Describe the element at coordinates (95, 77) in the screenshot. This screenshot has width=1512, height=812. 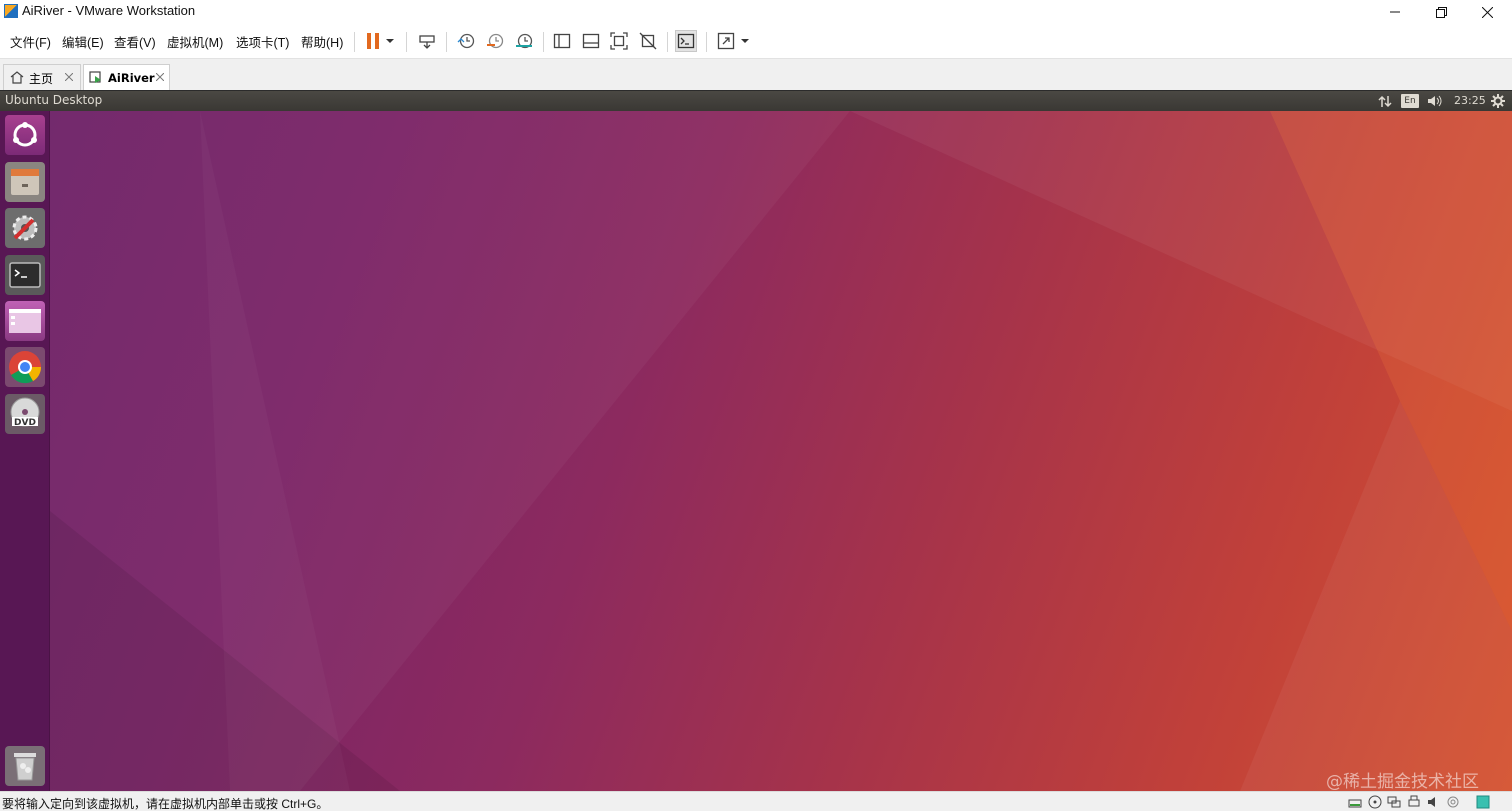
I see `vm-tab-icon` at that location.